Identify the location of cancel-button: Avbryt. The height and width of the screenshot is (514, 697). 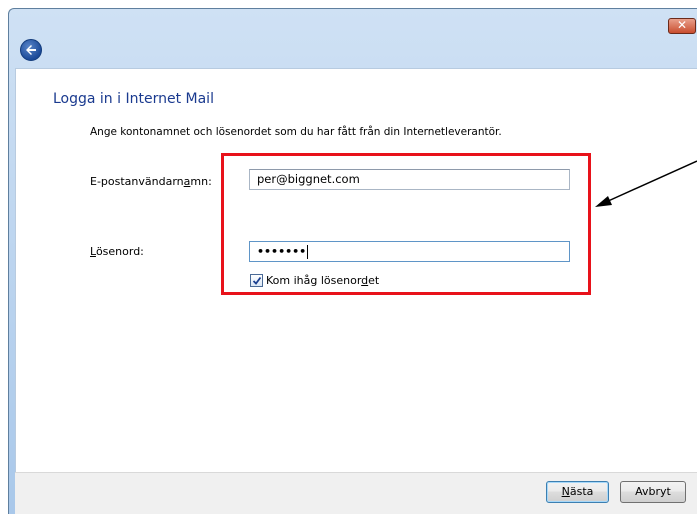
(653, 492).